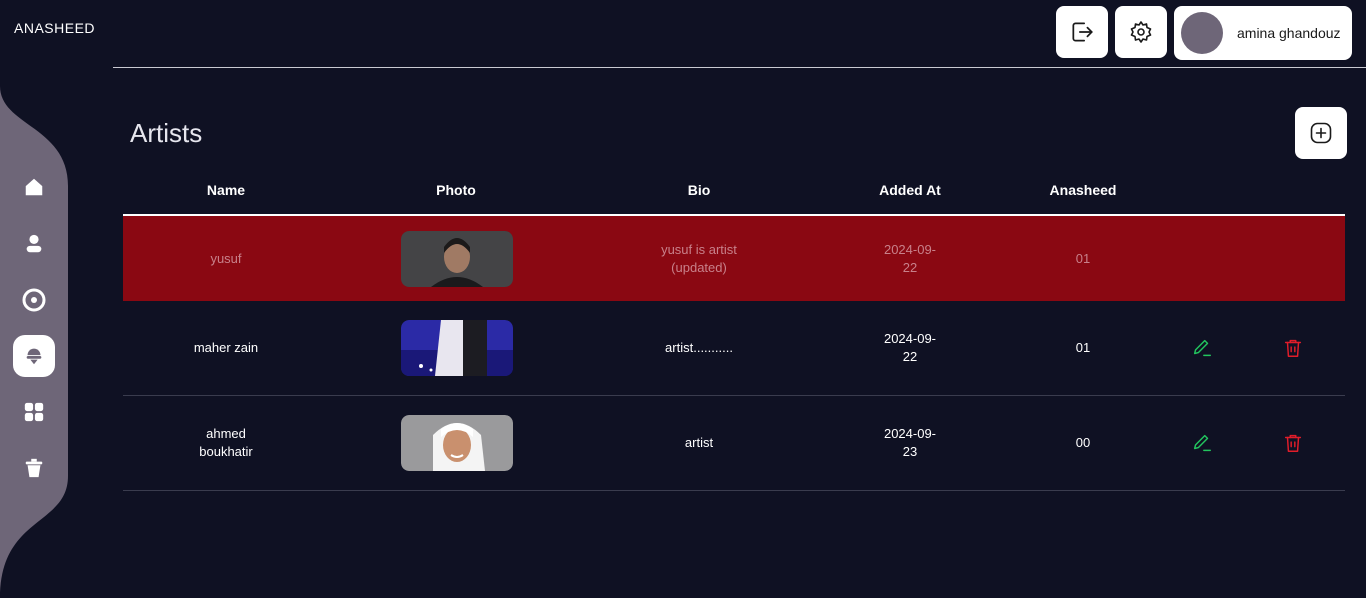  I want to click on gear-icon, so click(1141, 32).